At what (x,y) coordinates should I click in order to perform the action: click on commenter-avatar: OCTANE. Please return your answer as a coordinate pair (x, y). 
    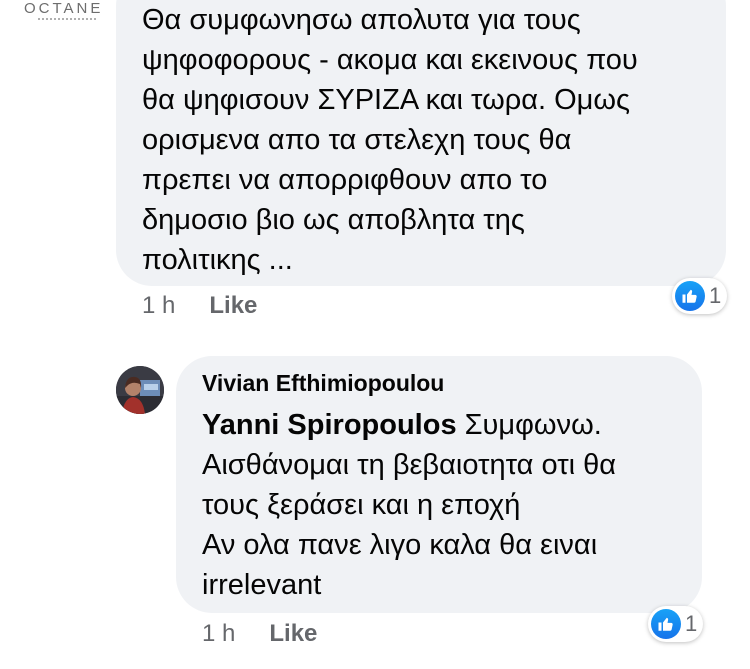
    Looking at the image, I should click on (63, 14).